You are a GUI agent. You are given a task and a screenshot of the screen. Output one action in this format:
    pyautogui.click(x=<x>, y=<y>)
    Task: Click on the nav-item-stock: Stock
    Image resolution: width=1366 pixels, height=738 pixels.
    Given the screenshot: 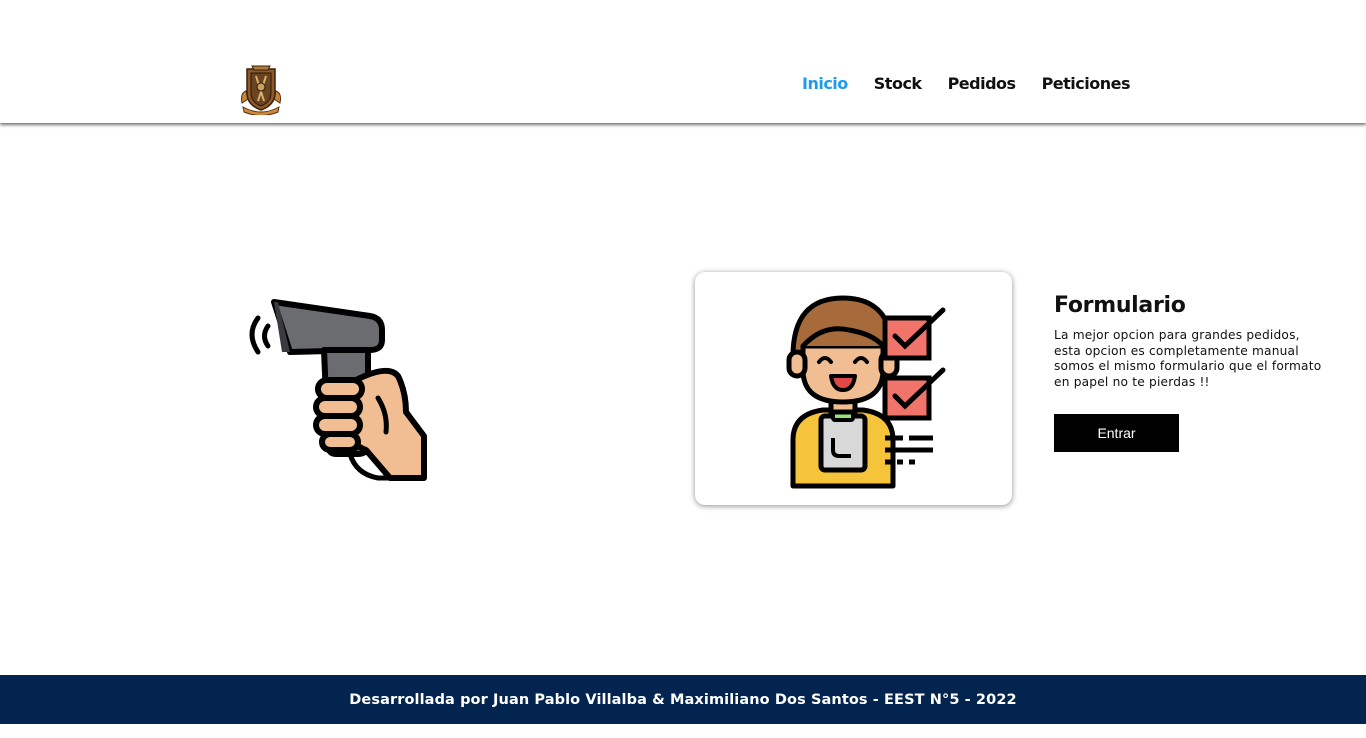 What is the action you would take?
    pyautogui.click(x=898, y=84)
    